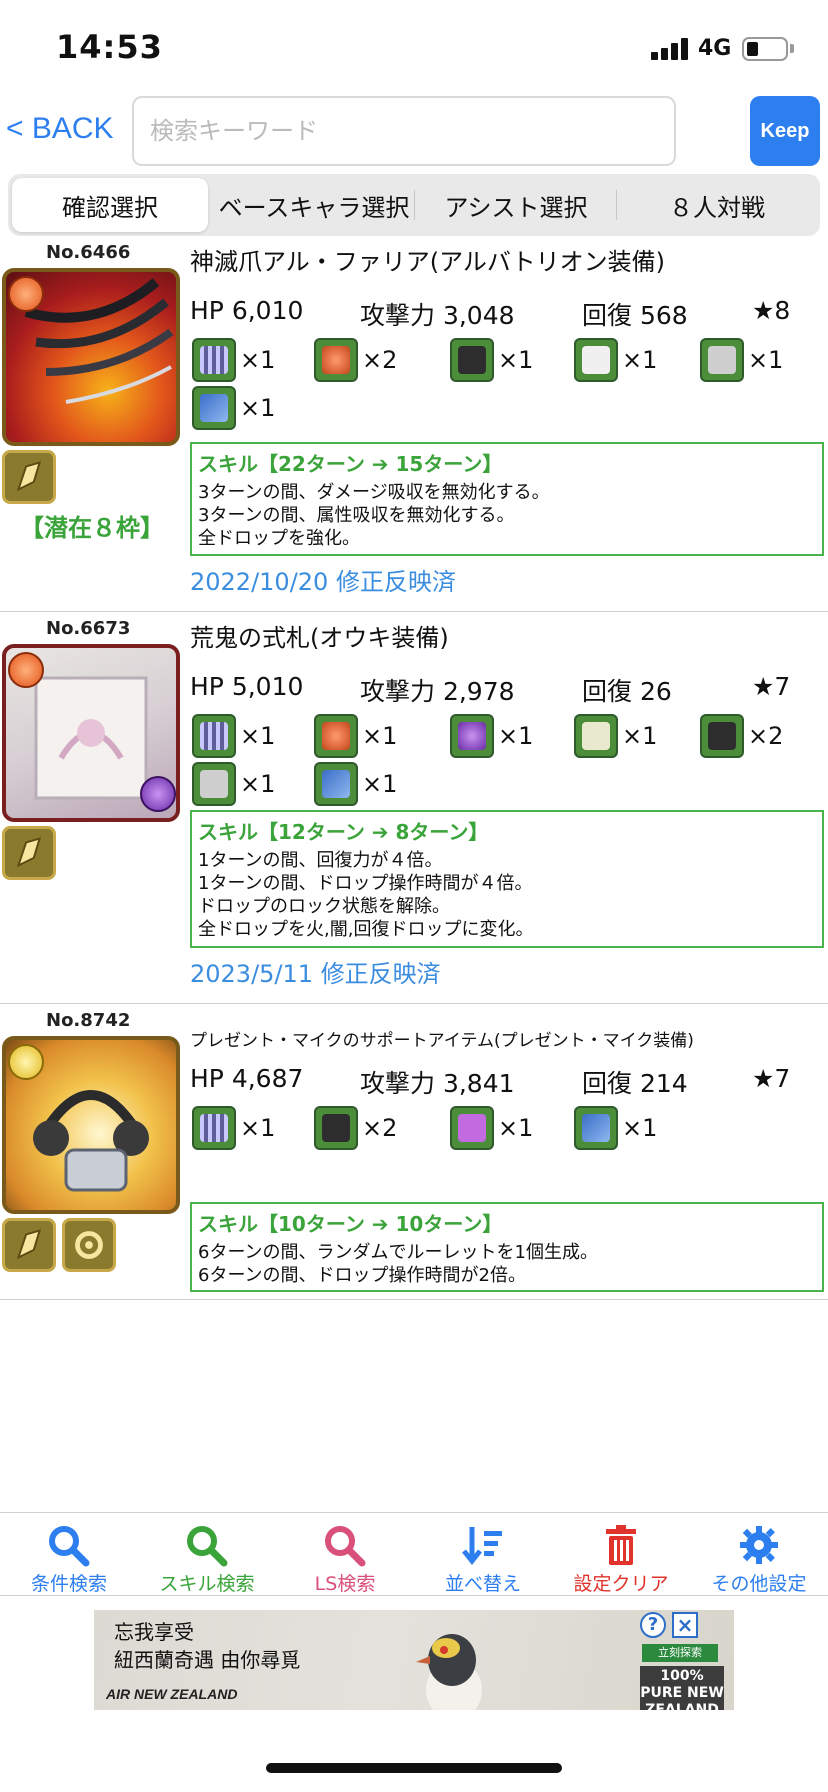 The width and height of the screenshot is (828, 1792). I want to click on trash-icon, so click(621, 1545).